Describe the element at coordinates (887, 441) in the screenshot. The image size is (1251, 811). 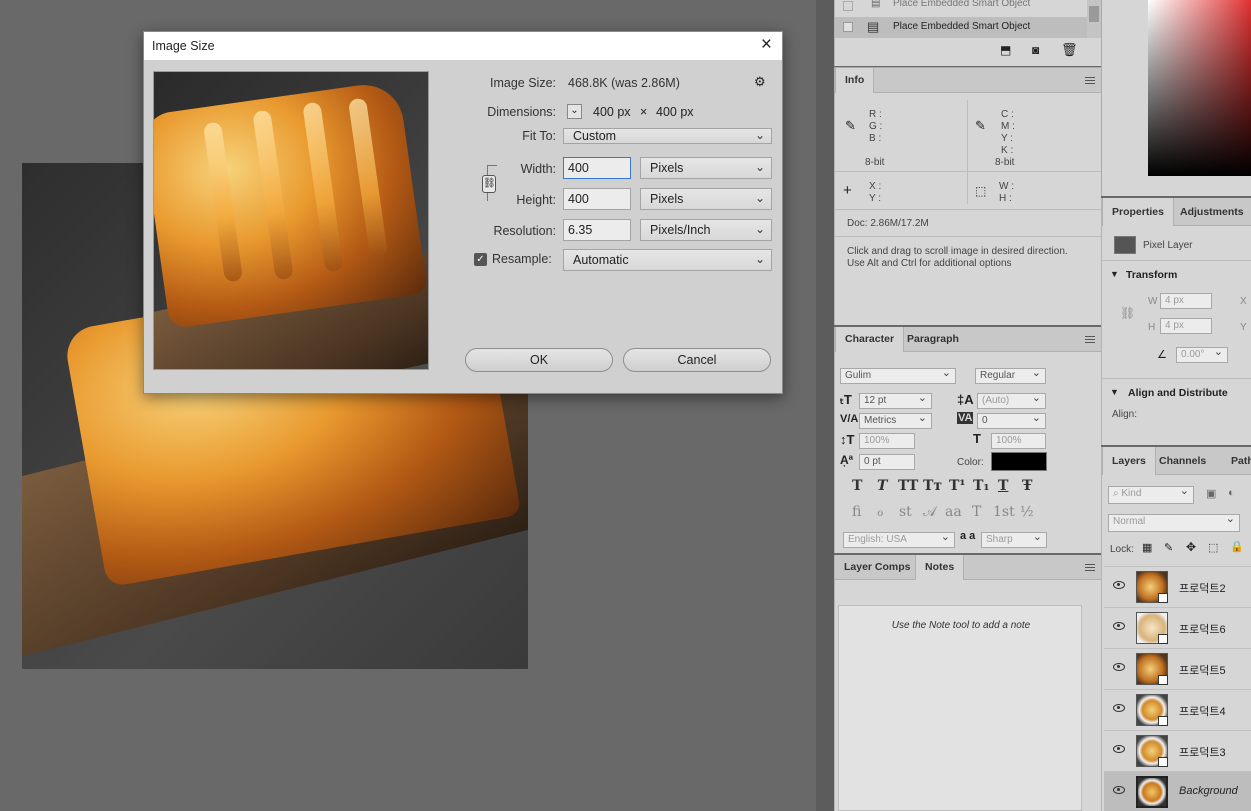
I see `vertical-scale-field: 100%` at that location.